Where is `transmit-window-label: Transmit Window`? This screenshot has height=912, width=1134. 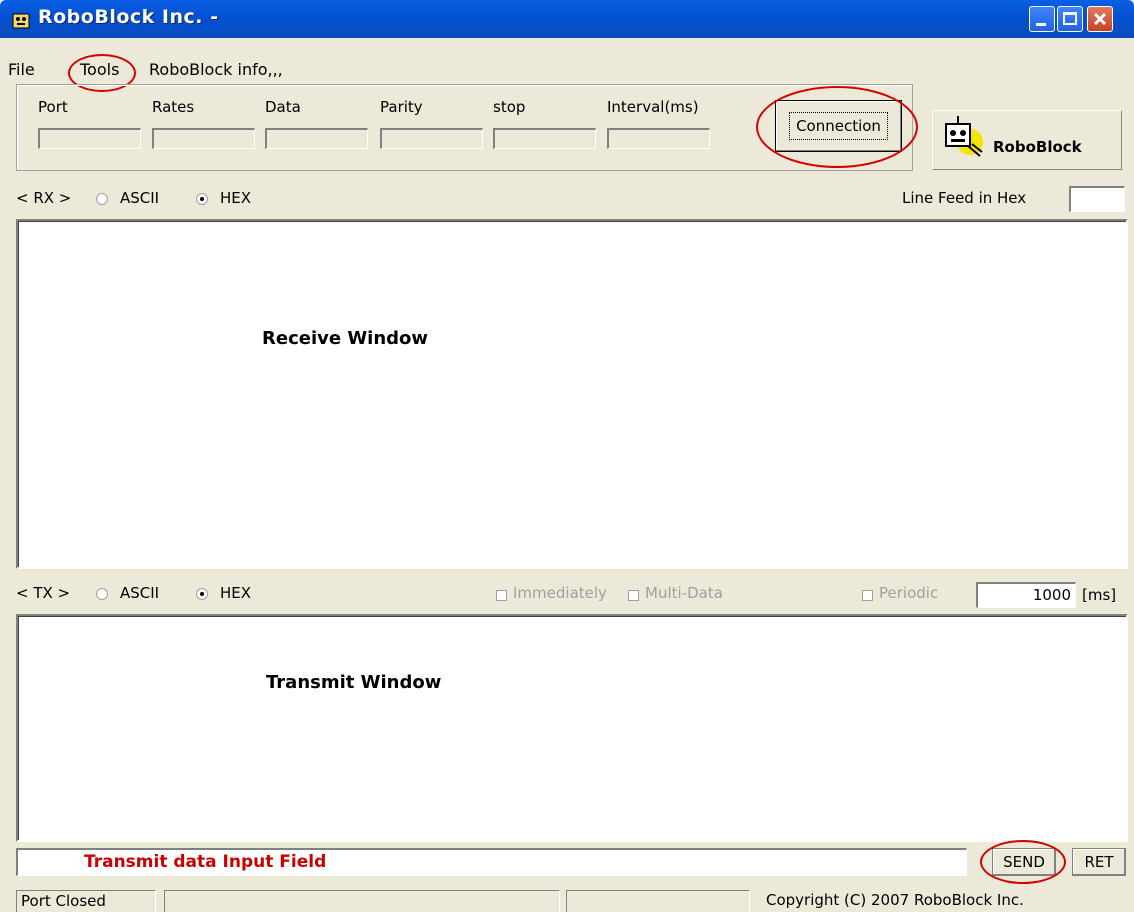
transmit-window-label: Transmit Window is located at coordinates (354, 682).